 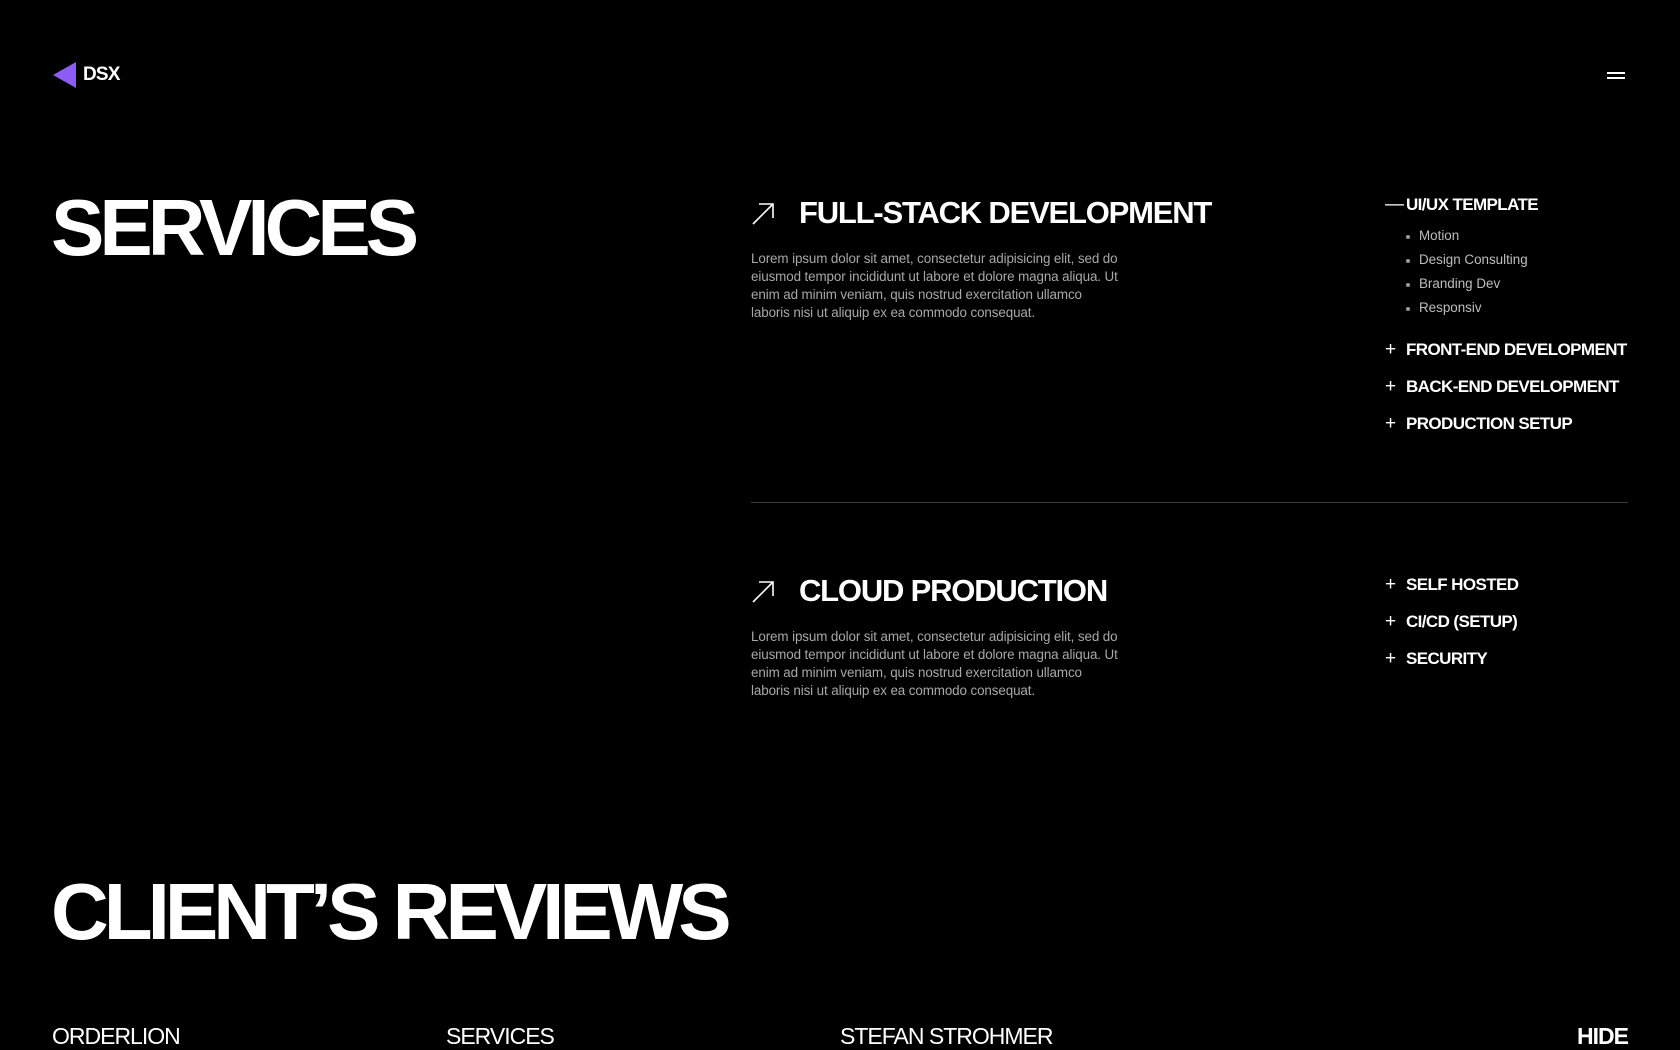 I want to click on service-title: FULL-STACK DEVELOPMENT, so click(x=1005, y=212).